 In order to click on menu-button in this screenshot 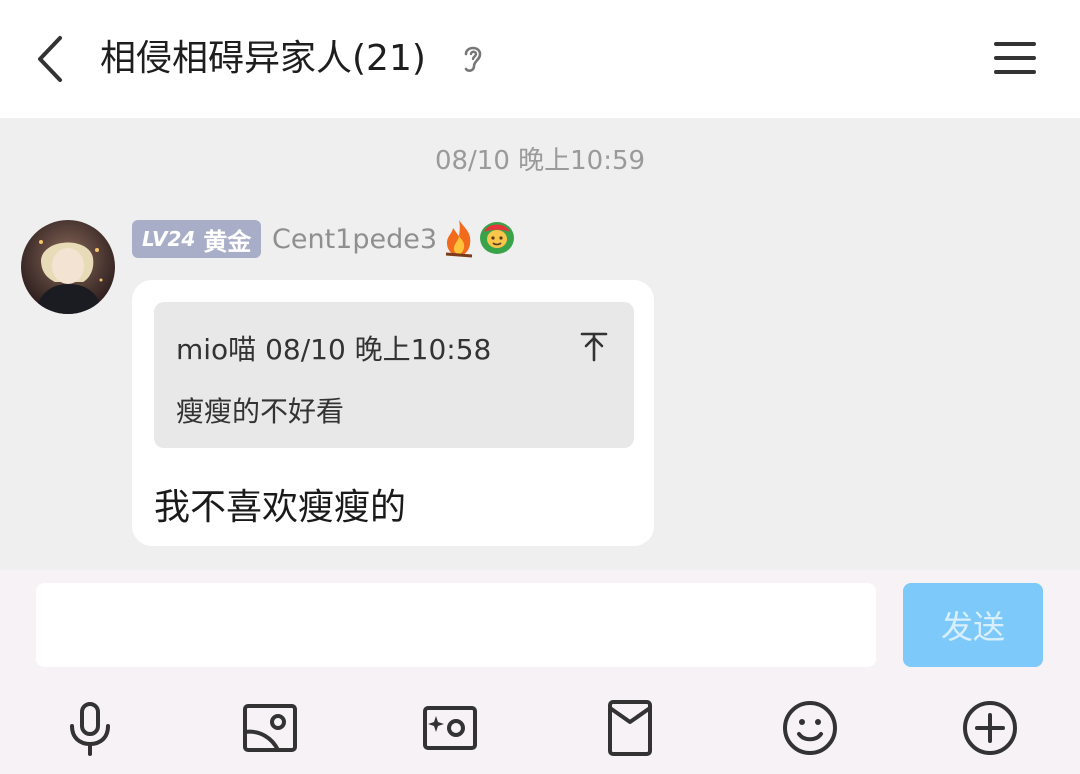, I will do `click(1015, 58)`.